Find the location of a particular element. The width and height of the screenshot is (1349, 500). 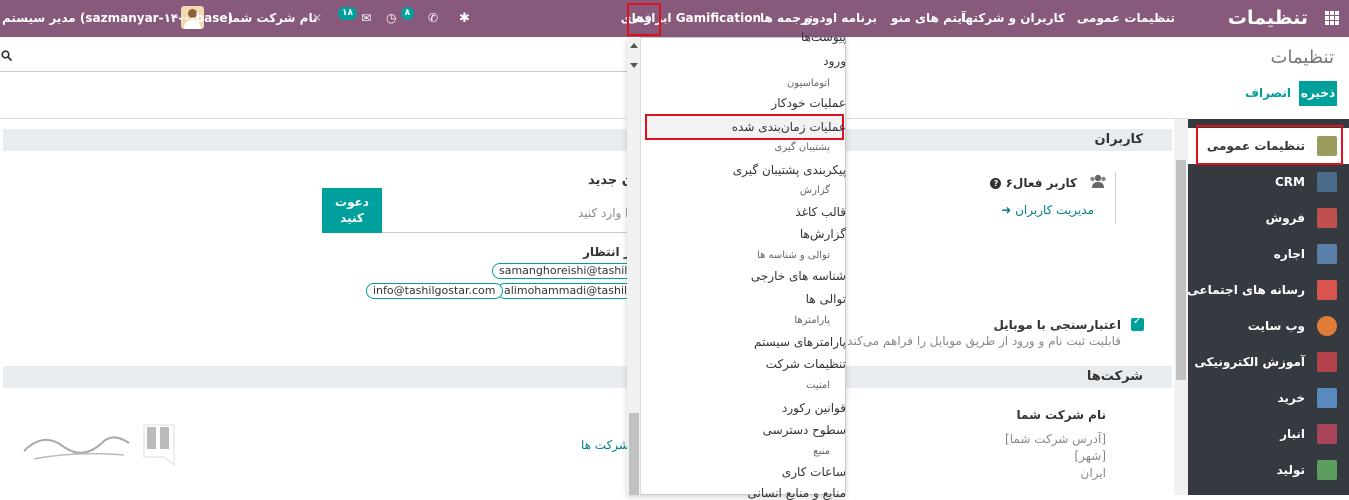

technical-menu-highlight is located at coordinates (644, 19).